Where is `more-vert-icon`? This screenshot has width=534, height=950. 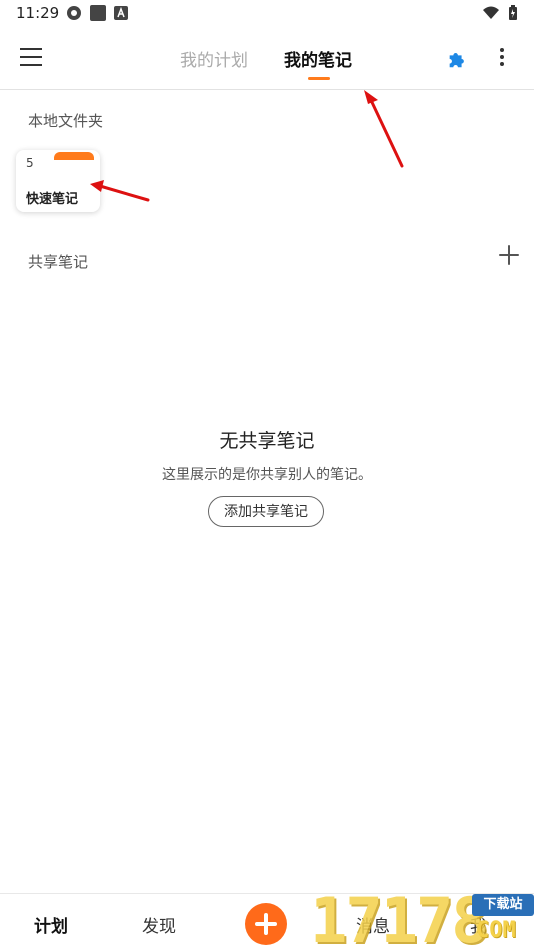
more-vert-icon is located at coordinates (502, 58).